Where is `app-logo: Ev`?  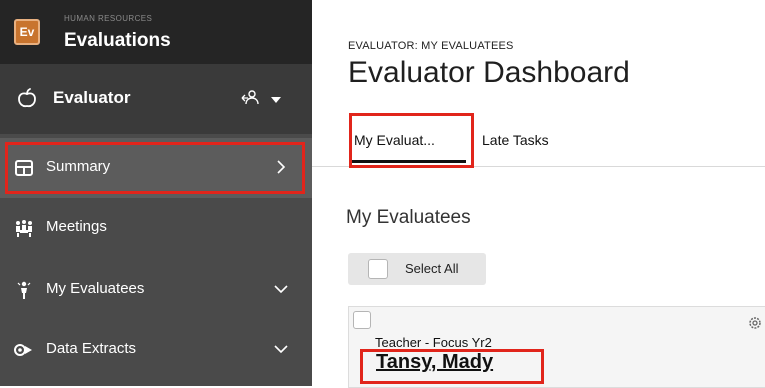
app-logo: Ev is located at coordinates (27, 32).